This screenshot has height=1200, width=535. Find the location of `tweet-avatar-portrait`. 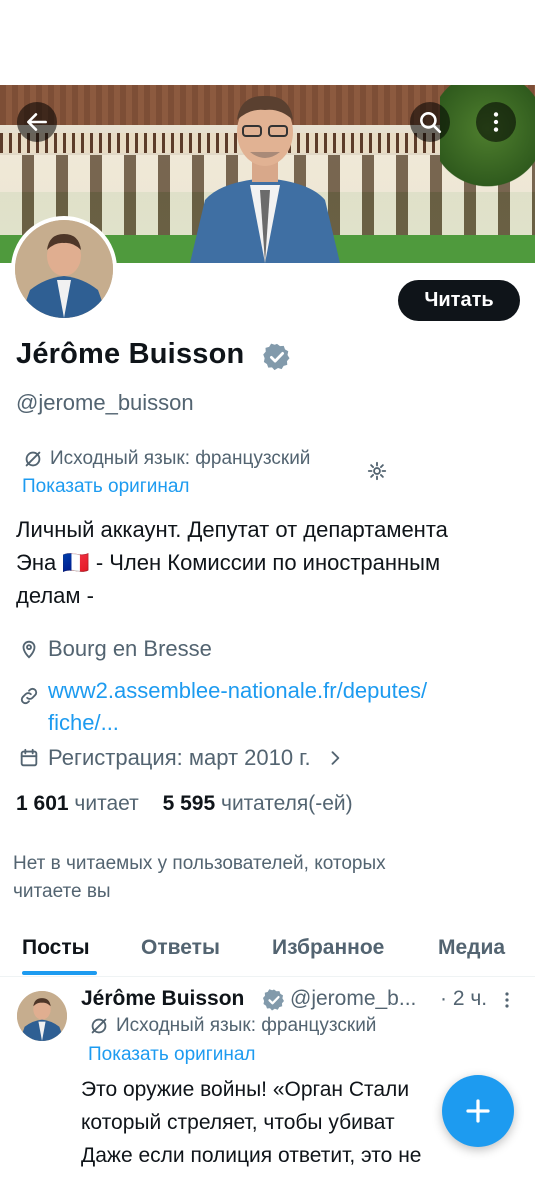

tweet-avatar-portrait is located at coordinates (42, 1016).